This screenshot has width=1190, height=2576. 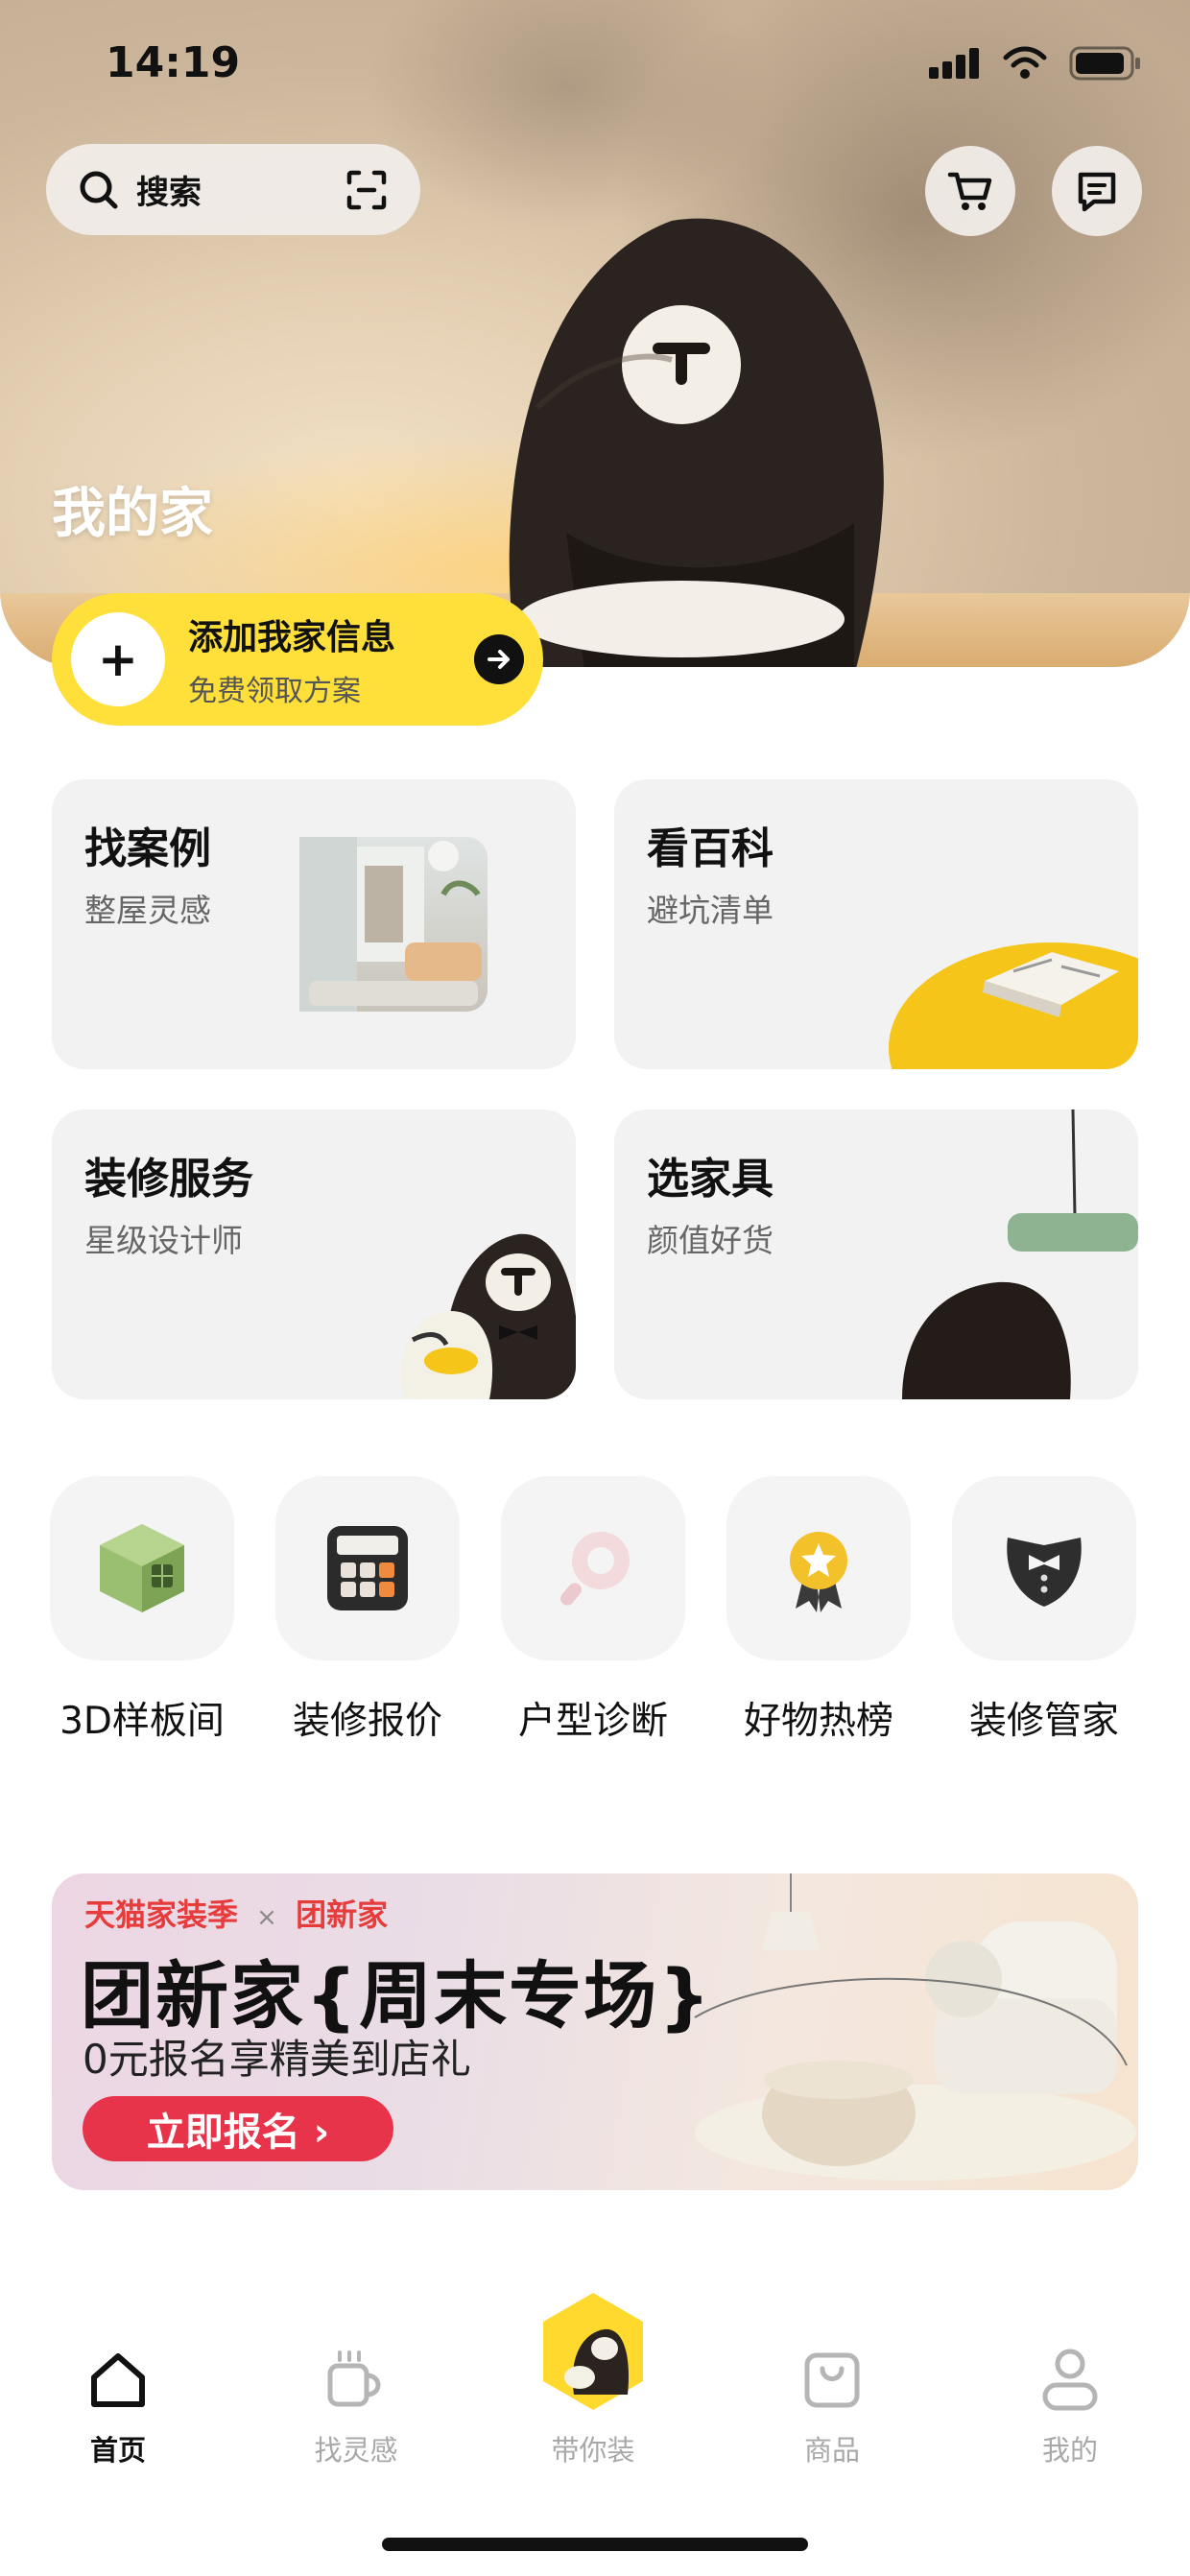 I want to click on status-icons, so click(x=1035, y=63).